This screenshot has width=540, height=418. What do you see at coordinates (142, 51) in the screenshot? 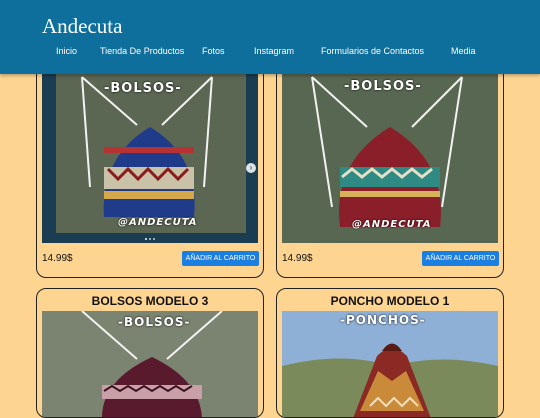
I see `nav-tienda: Tienda De Productos` at bounding box center [142, 51].